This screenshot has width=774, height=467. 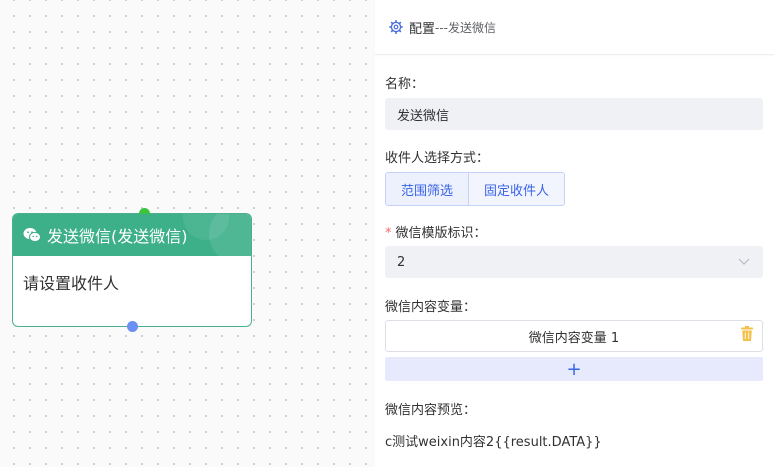 What do you see at coordinates (493, 442) in the screenshot?
I see `preview-text: c测试weixin内容2{{result.DATA}}` at bounding box center [493, 442].